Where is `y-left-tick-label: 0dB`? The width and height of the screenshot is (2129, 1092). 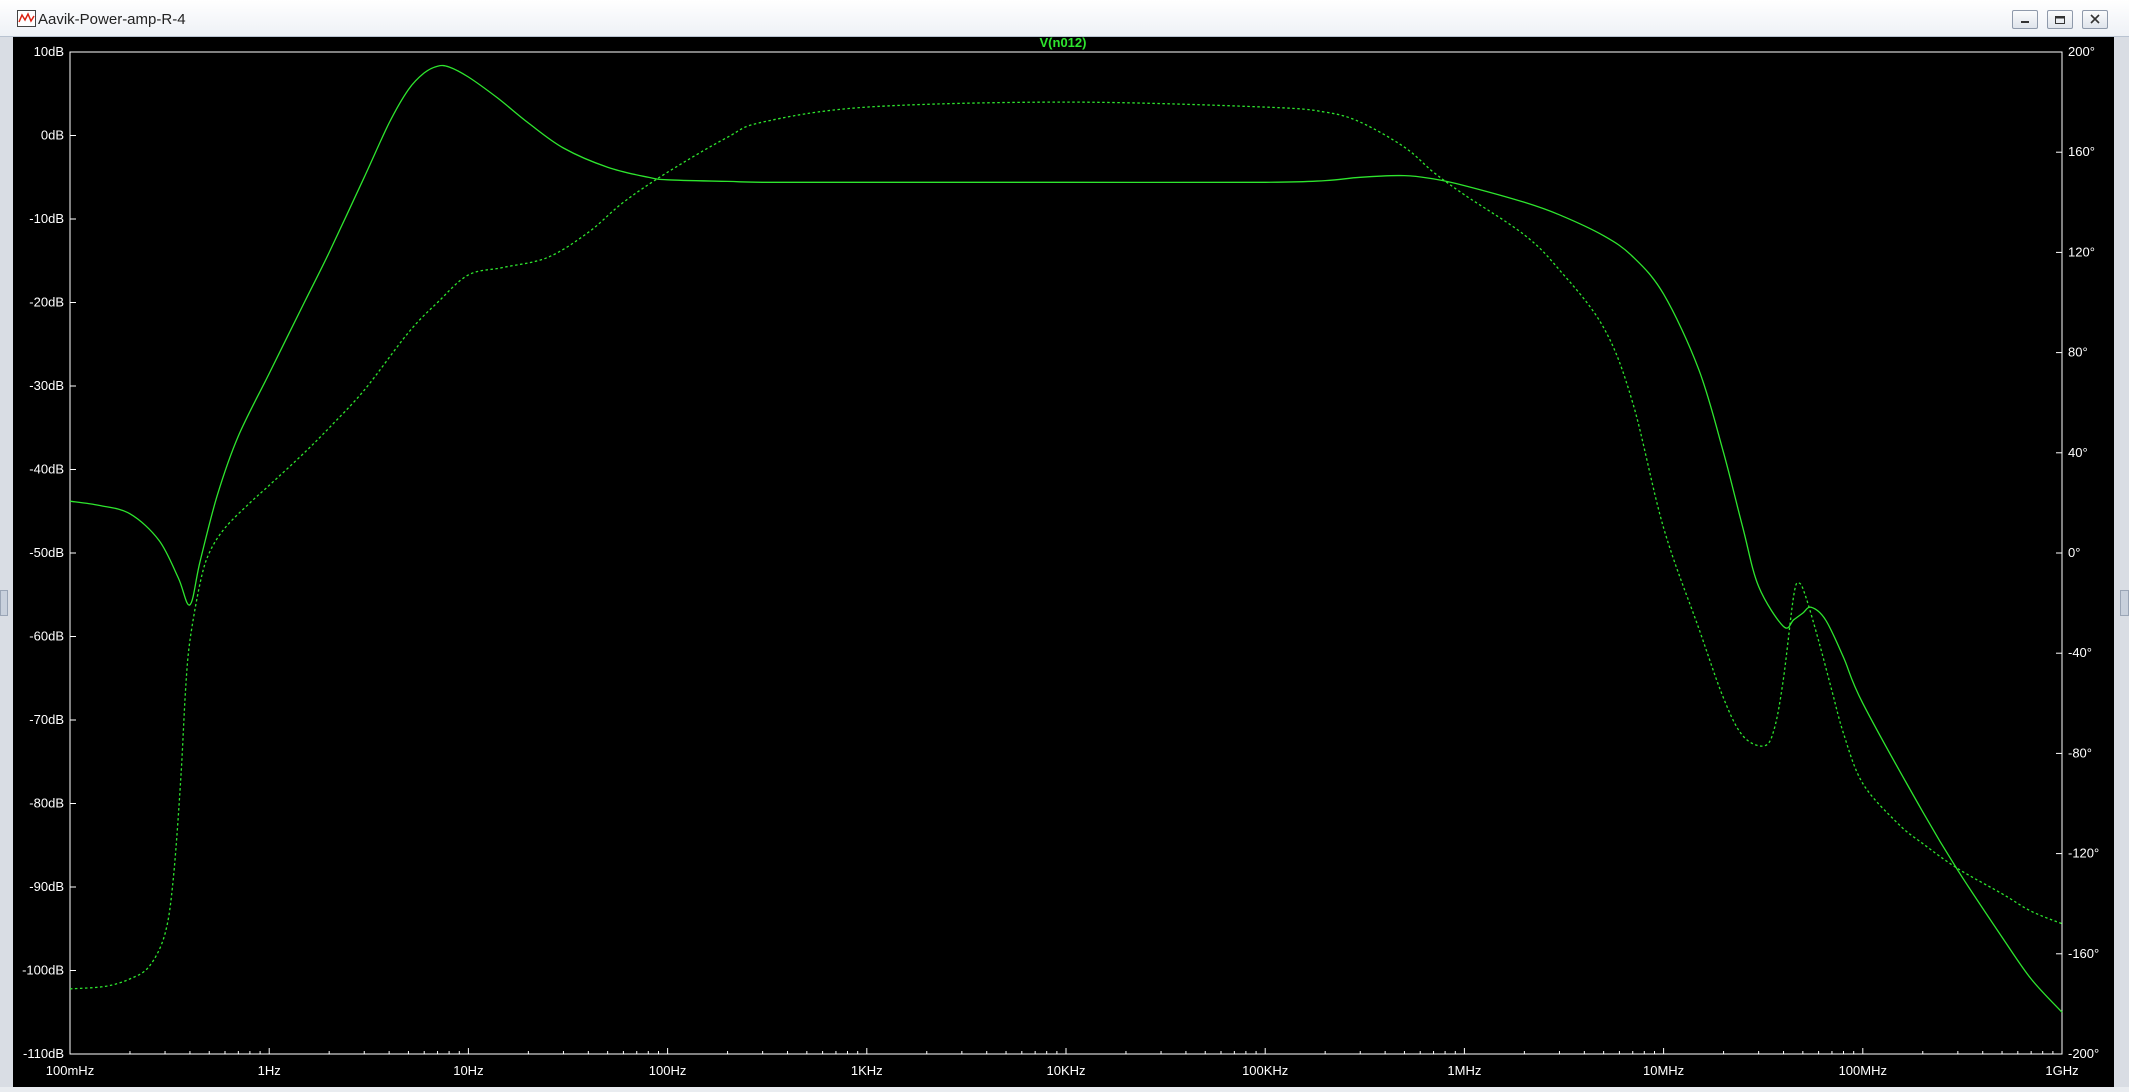
y-left-tick-label: 0dB is located at coordinates (52, 135).